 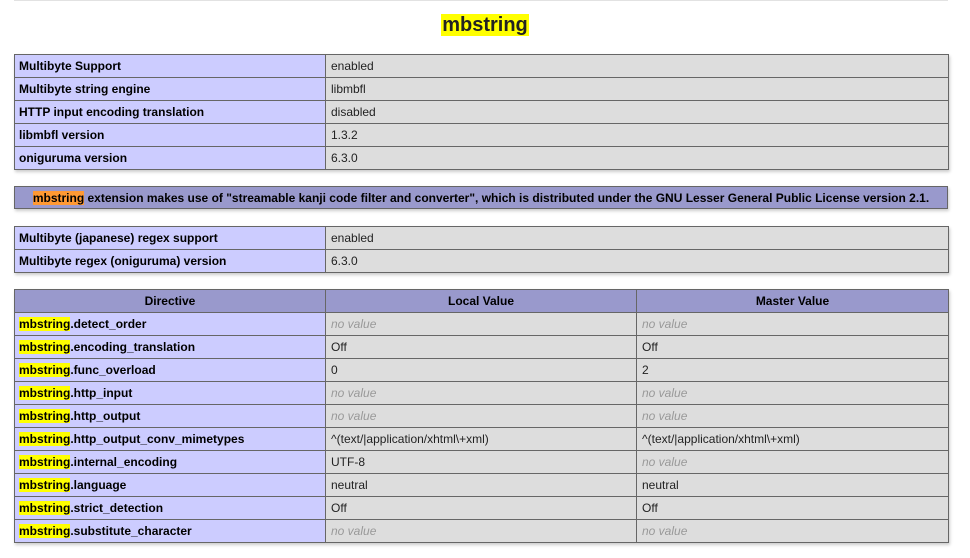 What do you see at coordinates (170, 370) in the screenshot?
I see `directive-name: mbstring.func_overload` at bounding box center [170, 370].